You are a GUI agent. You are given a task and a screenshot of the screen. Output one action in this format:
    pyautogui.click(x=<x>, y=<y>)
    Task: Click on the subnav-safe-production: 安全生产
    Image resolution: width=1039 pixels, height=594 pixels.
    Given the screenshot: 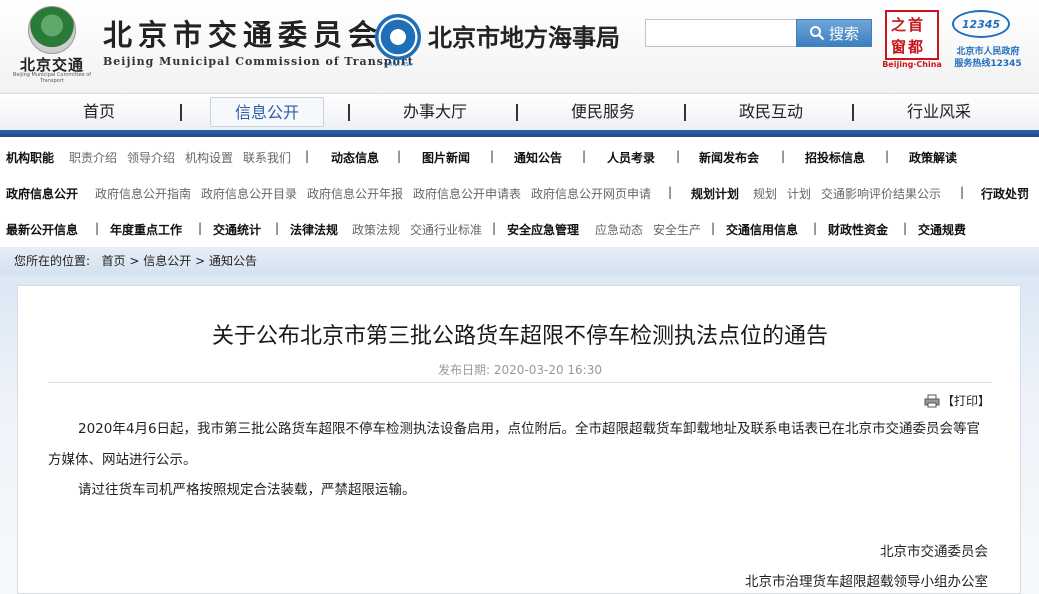 What is the action you would take?
    pyautogui.click(x=677, y=229)
    